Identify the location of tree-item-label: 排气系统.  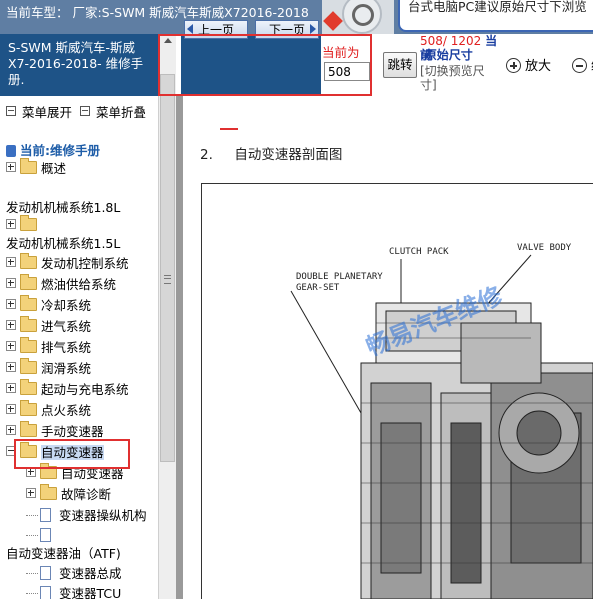
(66, 347).